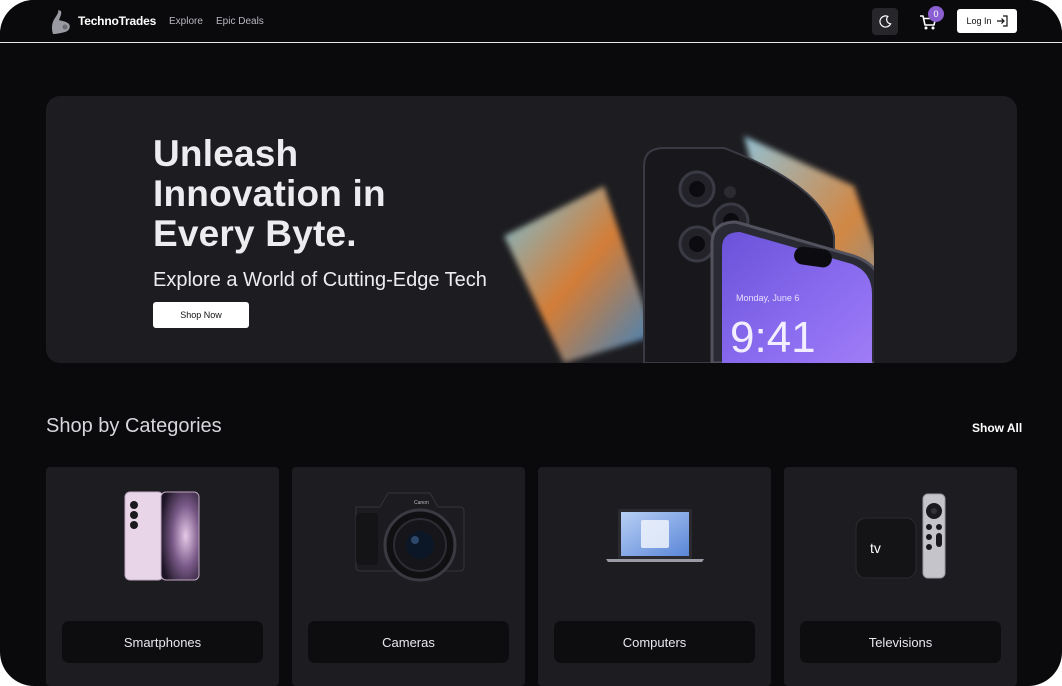  Describe the element at coordinates (201, 315) in the screenshot. I see `shop-now-button: Shop Now` at that location.